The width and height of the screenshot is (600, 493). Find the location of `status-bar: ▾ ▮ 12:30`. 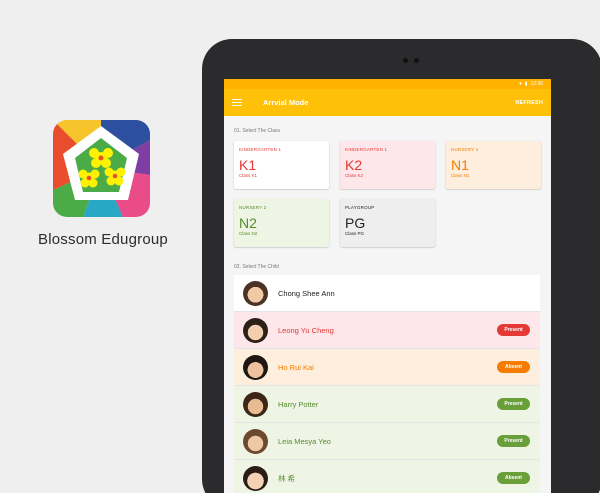

status-bar: ▾ ▮ 12:30 is located at coordinates (387, 84).